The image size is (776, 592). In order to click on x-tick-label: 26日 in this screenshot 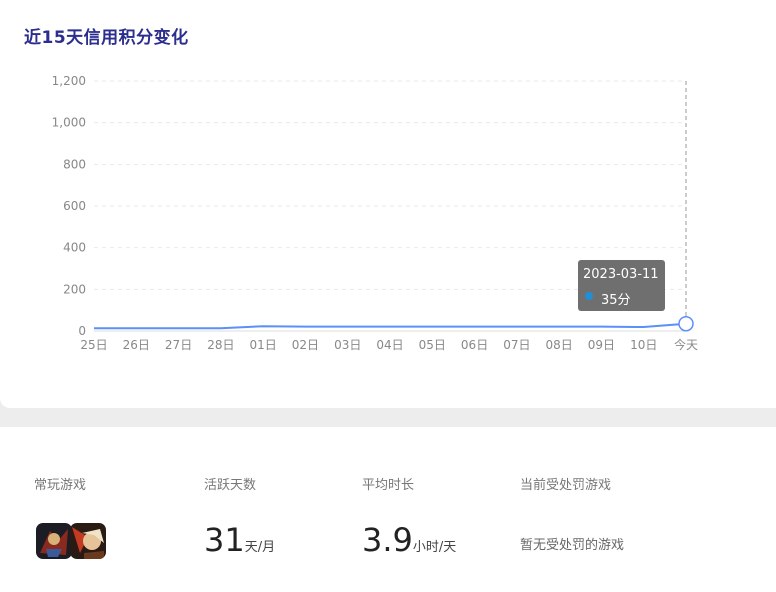, I will do `click(136, 345)`.